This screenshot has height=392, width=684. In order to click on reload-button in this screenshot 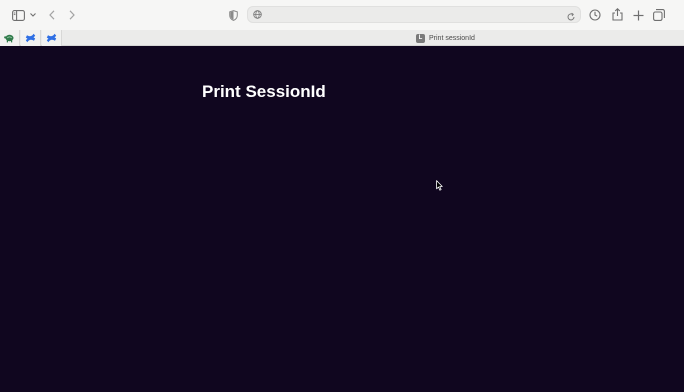, I will do `click(571, 18)`.